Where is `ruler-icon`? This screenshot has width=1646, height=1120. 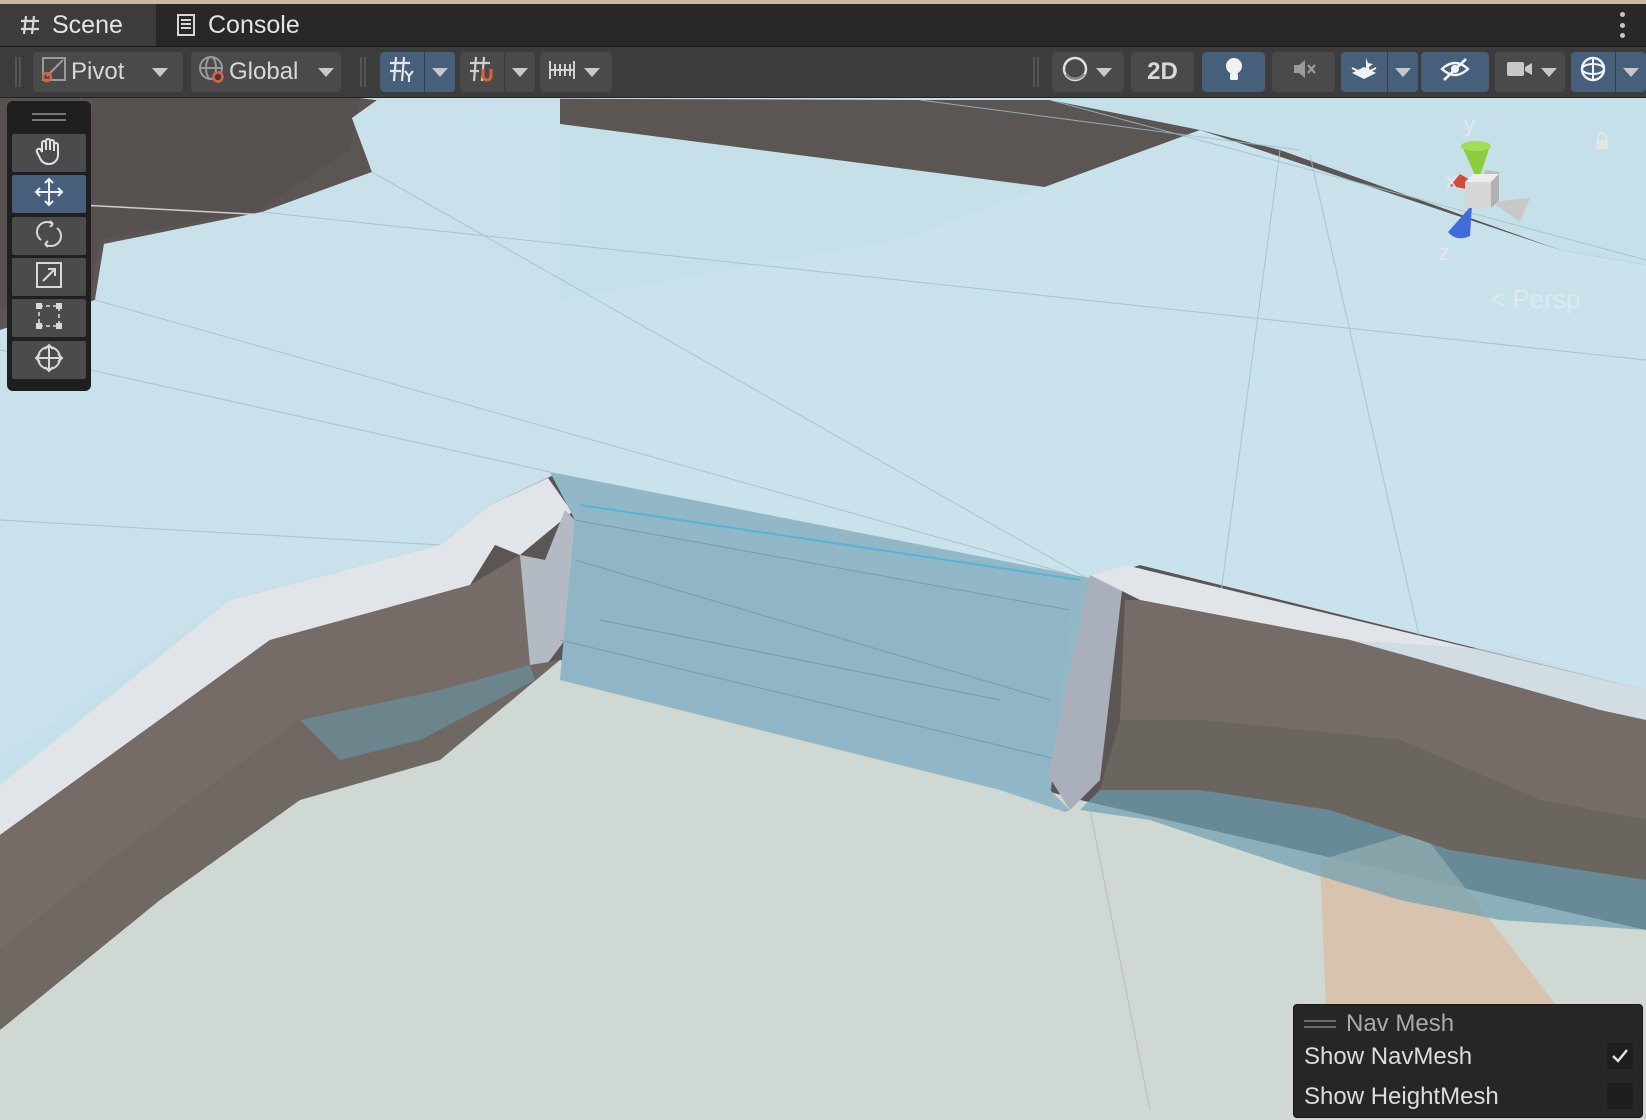
ruler-icon is located at coordinates (562, 72).